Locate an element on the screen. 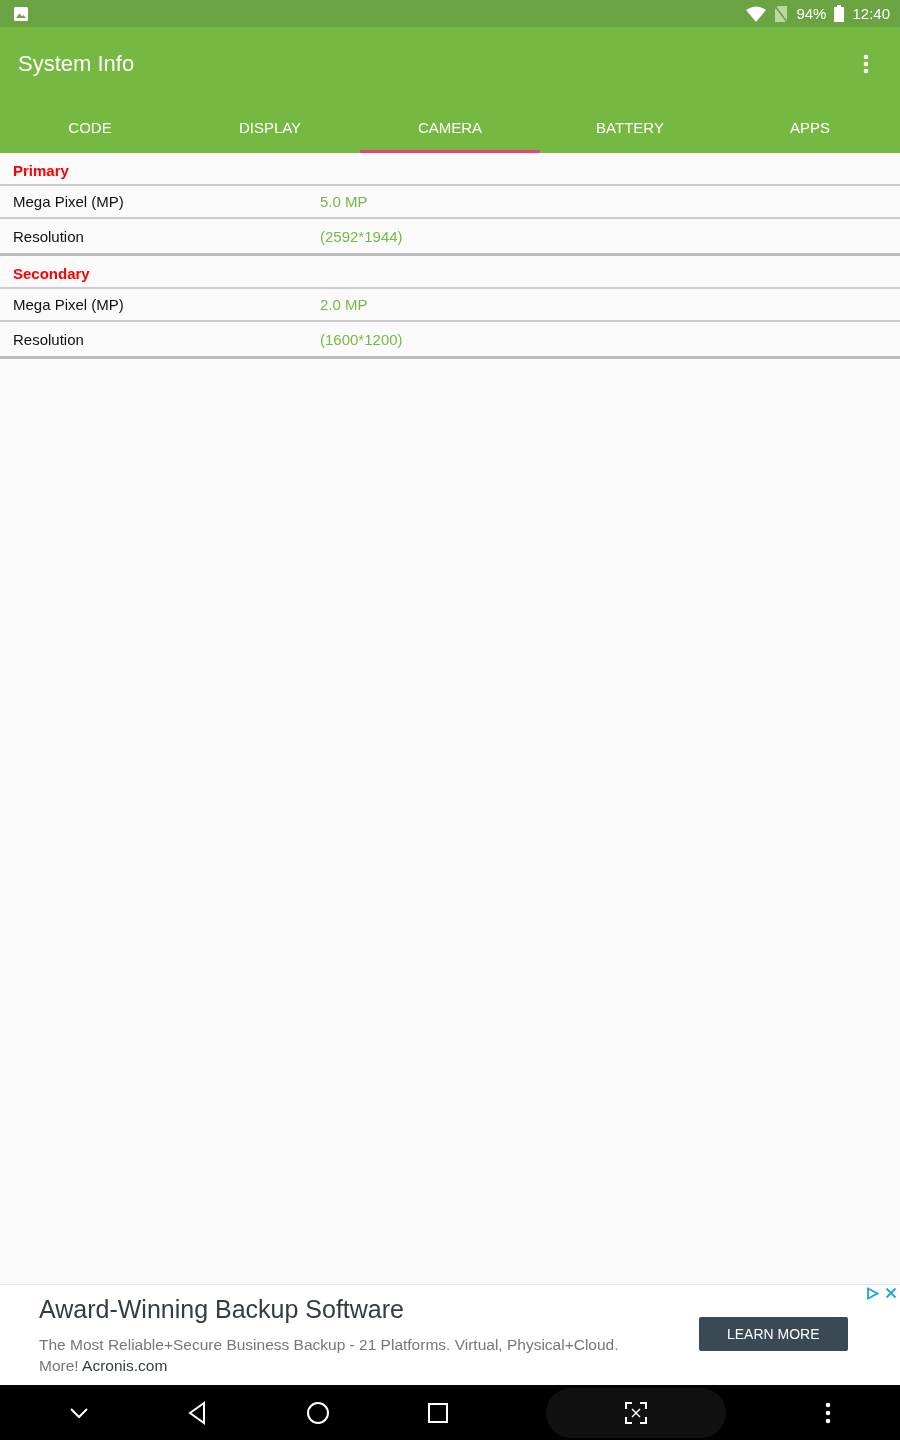 The width and height of the screenshot is (900, 1440). tab: APPS is located at coordinates (810, 127).